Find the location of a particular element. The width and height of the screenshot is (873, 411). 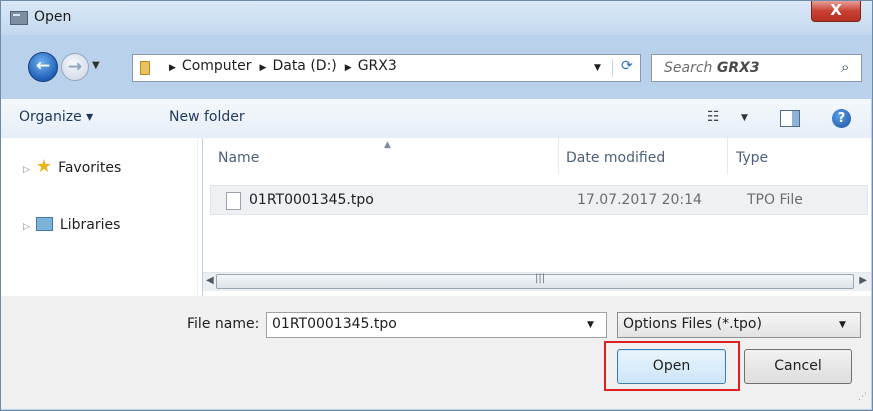

grip-icon: ||| is located at coordinates (540, 278).